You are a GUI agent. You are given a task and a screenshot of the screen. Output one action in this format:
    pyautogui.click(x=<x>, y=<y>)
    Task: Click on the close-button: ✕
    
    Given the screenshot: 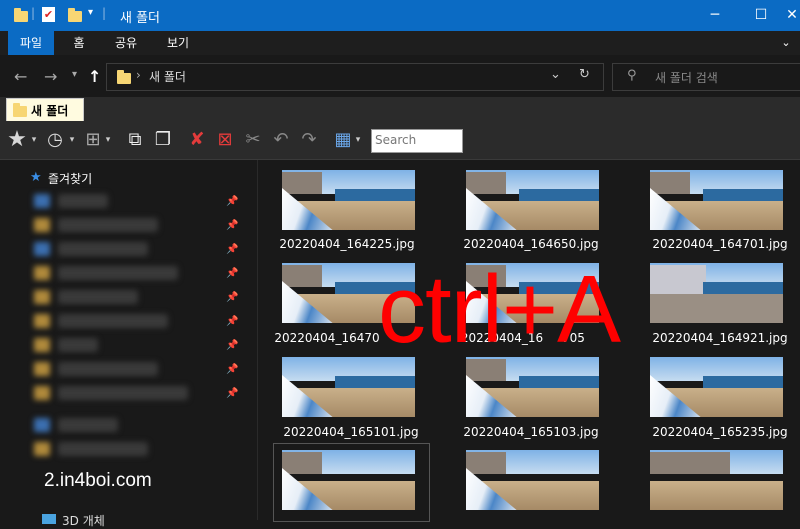 What is the action you would take?
    pyautogui.click(x=792, y=15)
    